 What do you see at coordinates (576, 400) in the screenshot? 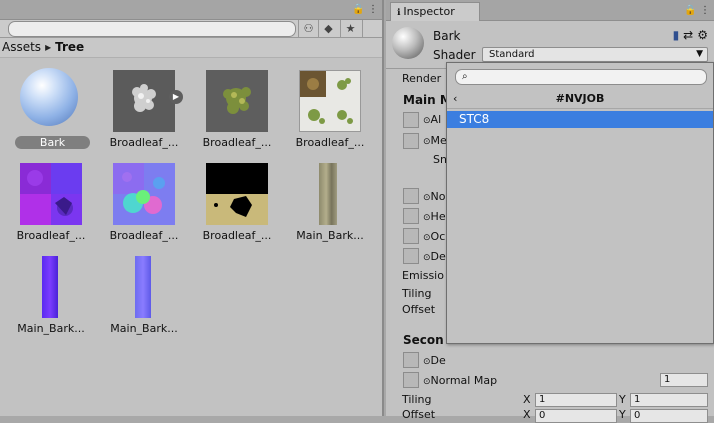
I see `tiling-x-field: 1` at bounding box center [576, 400].